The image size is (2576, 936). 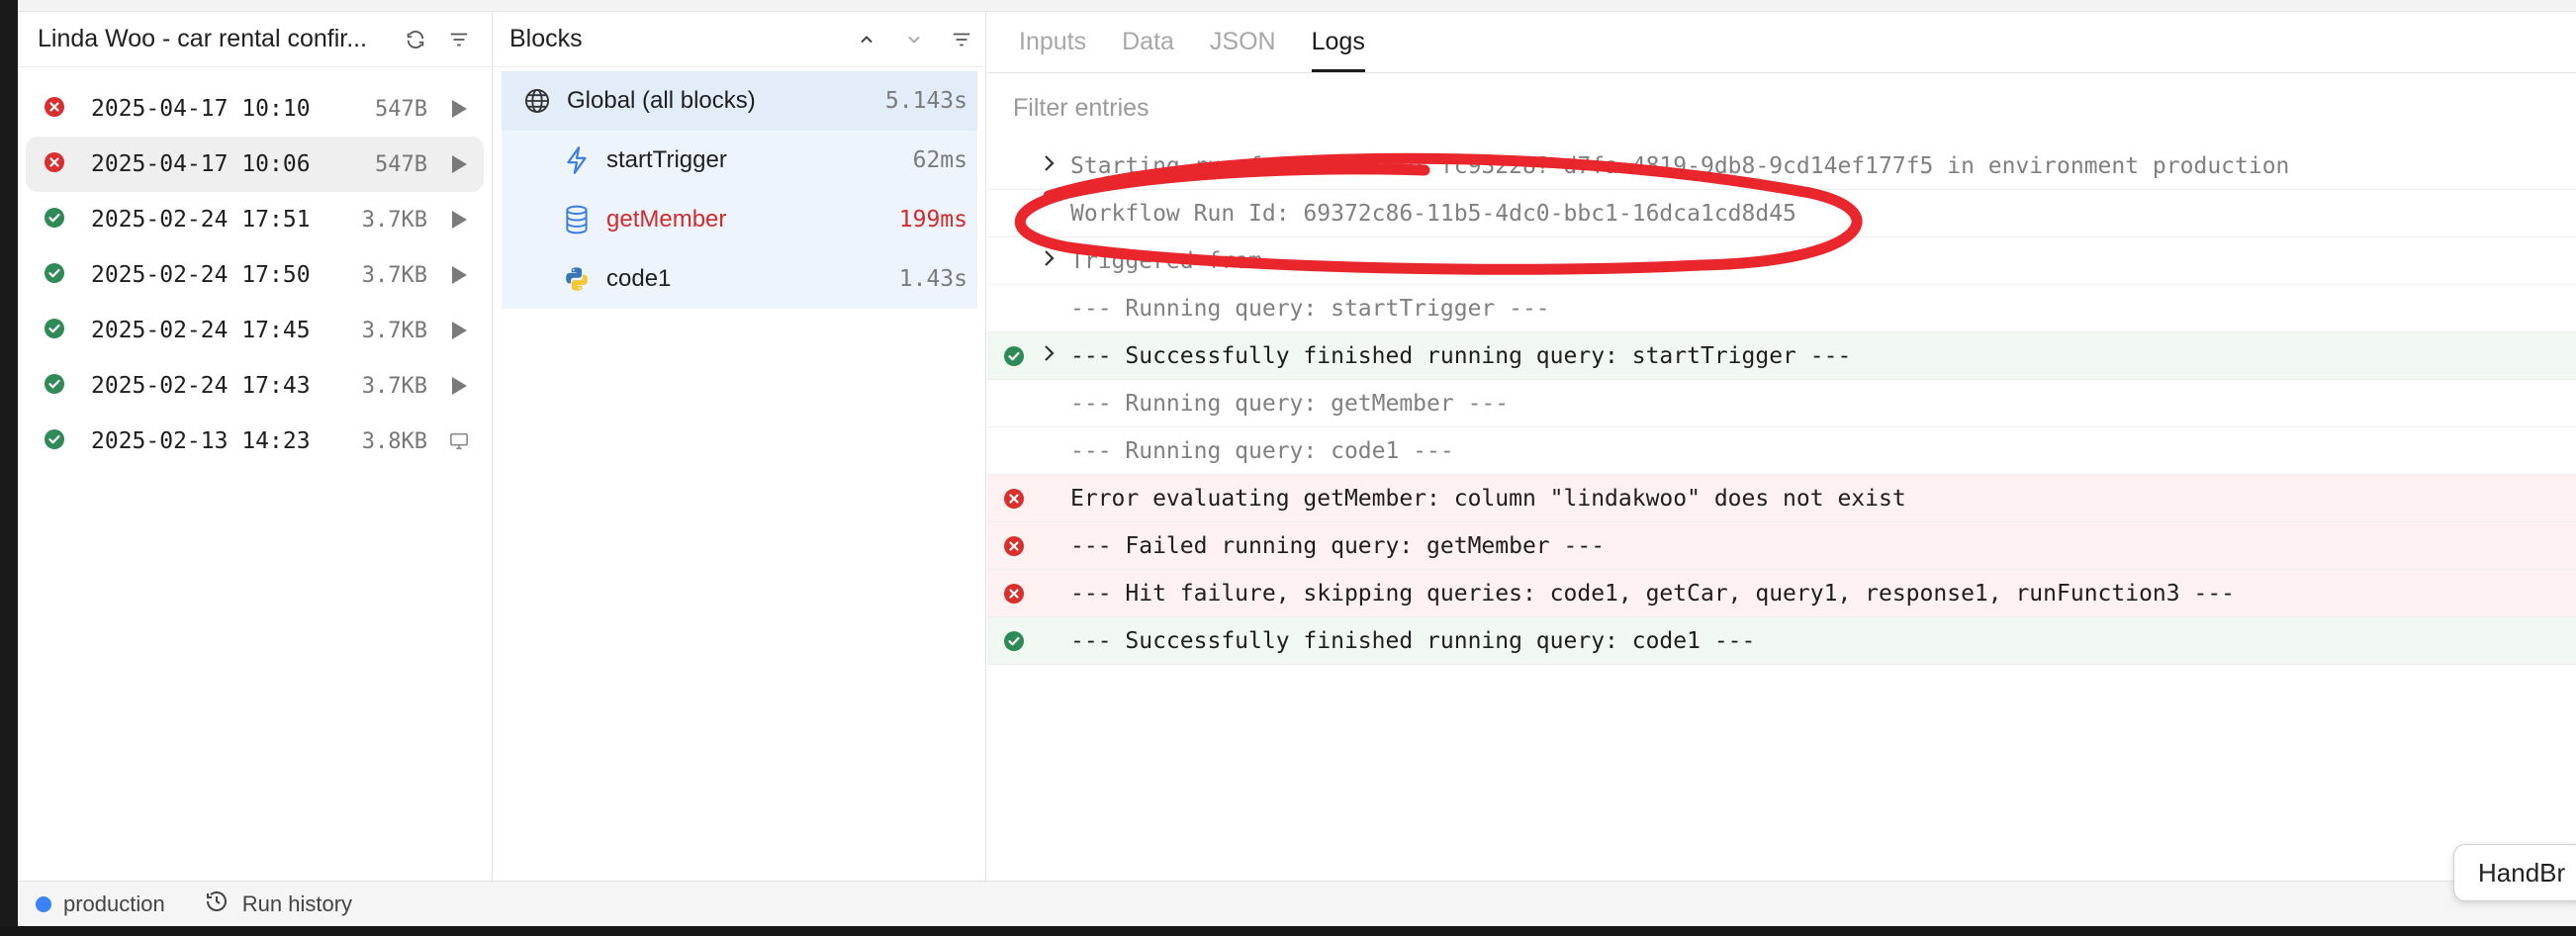 What do you see at coordinates (739, 279) in the screenshot?
I see `block-row: code1 1.43s` at bounding box center [739, 279].